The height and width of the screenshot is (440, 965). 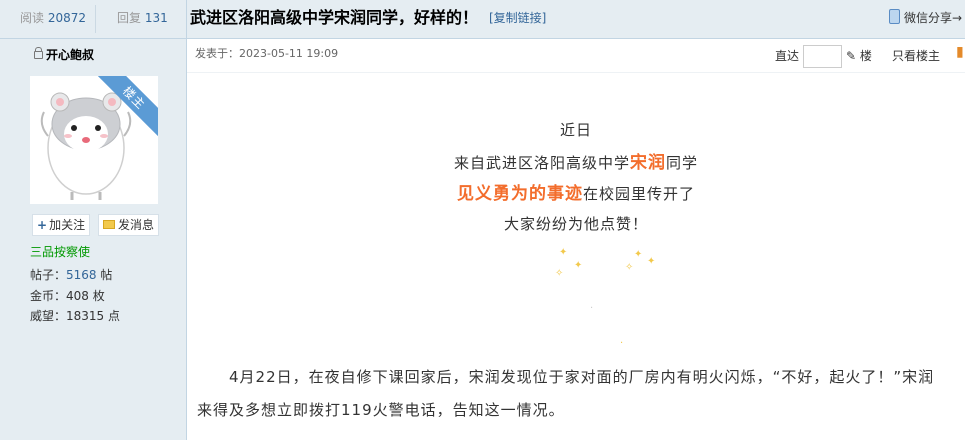 What do you see at coordinates (48, 316) in the screenshot?
I see `stat-label: 威望：` at bounding box center [48, 316].